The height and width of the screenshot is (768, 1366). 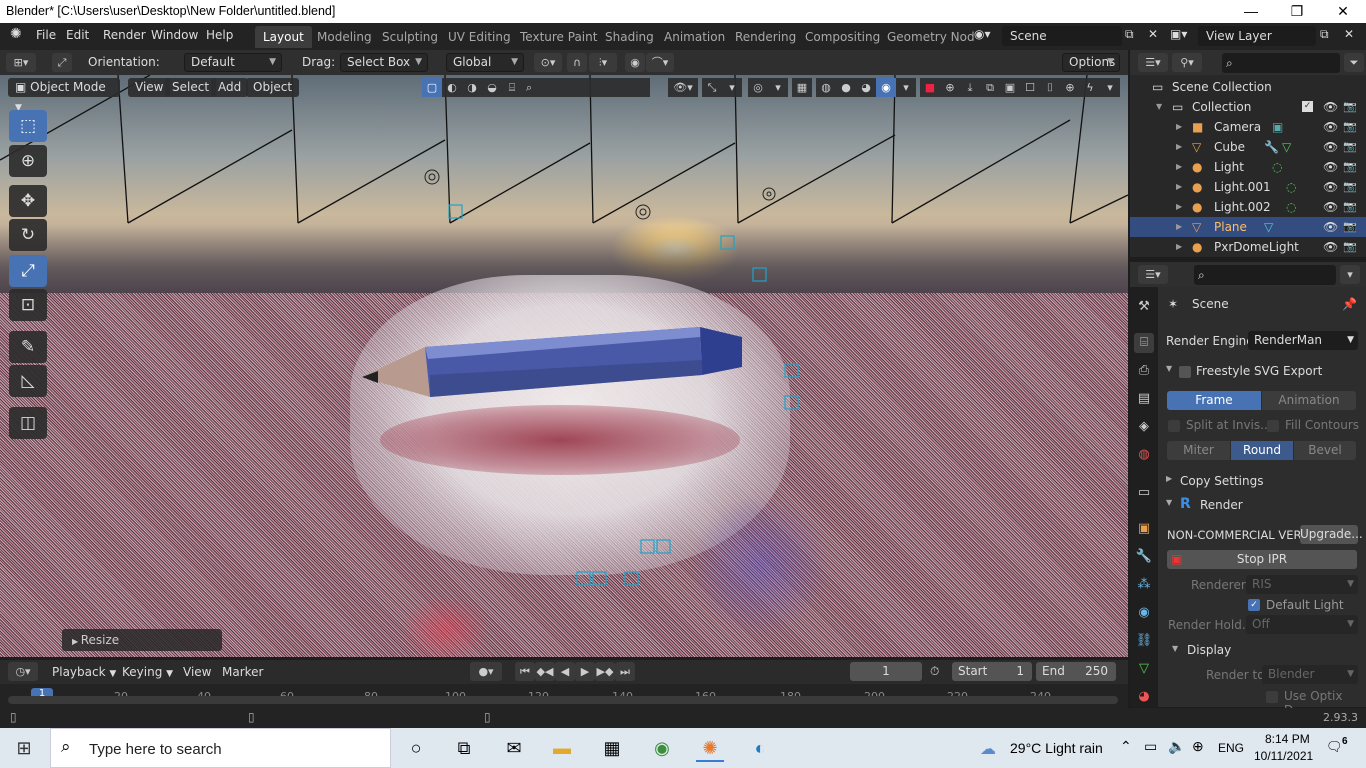 What do you see at coordinates (233, 62) in the screenshot?
I see `orientation-dropdown: Default ▼` at bounding box center [233, 62].